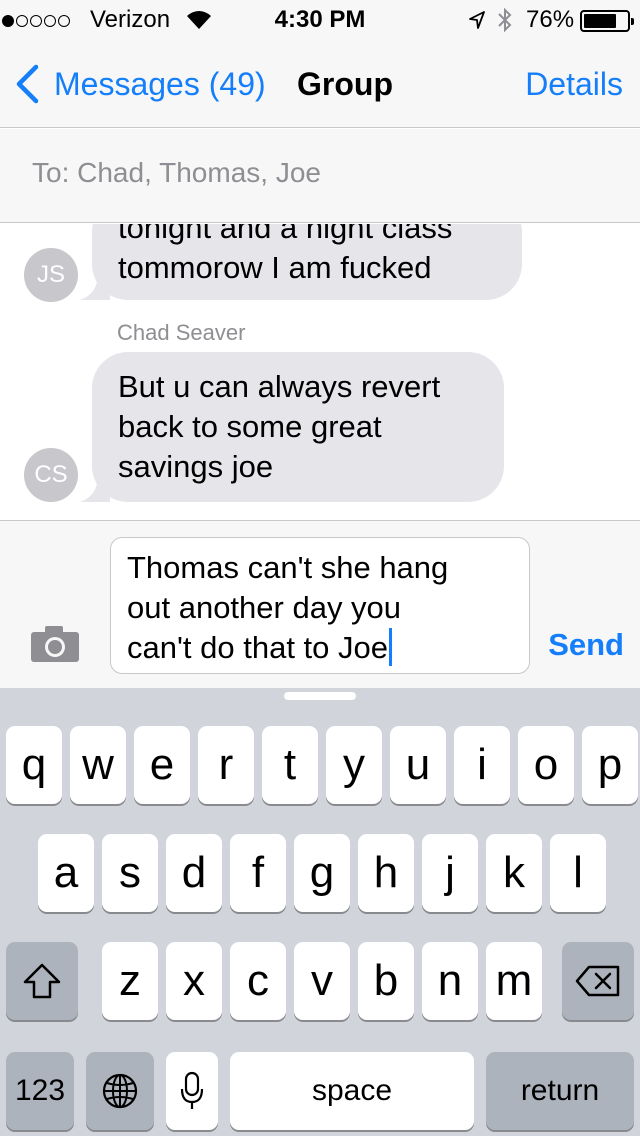  What do you see at coordinates (550, 19) in the screenshot?
I see `battery-percent: 76%` at bounding box center [550, 19].